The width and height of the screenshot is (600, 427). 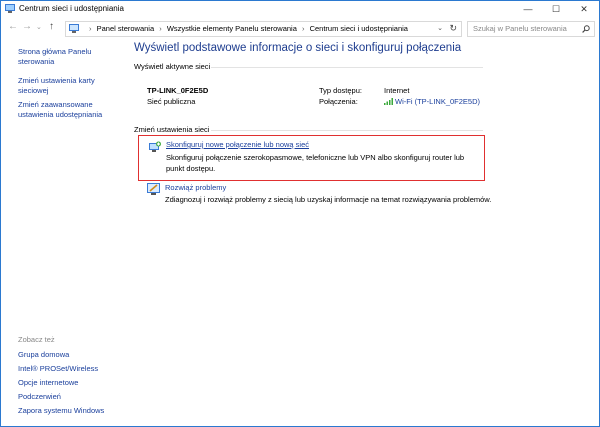 What do you see at coordinates (36, 61) in the screenshot?
I see `sidebar-link-label: sterowania` at bounding box center [36, 61].